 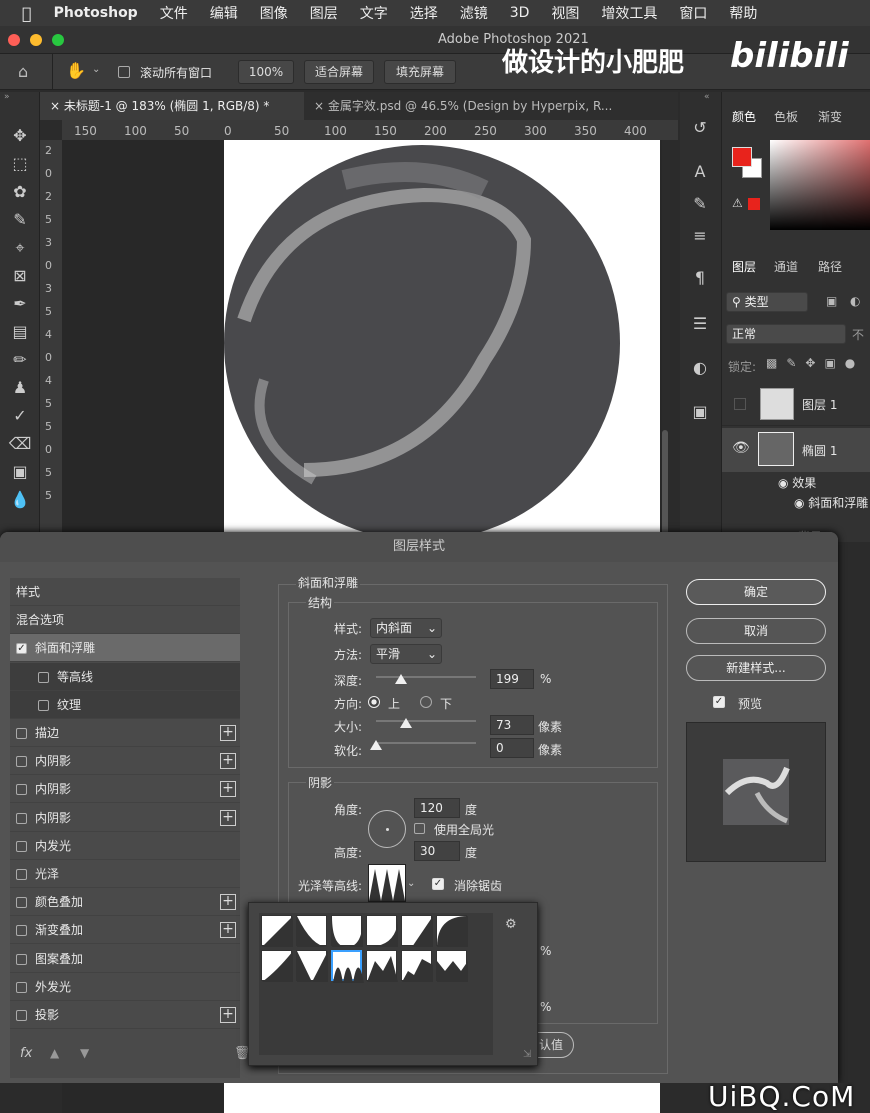 I want to click on marquee-tool-icon: ⬚, so click(x=20, y=164).